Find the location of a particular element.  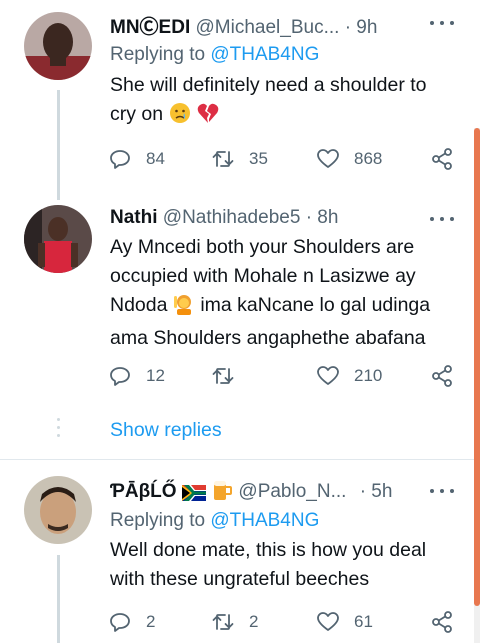

tweet-text-line: occupied with Mohale n Lasizwe ay is located at coordinates (263, 276).